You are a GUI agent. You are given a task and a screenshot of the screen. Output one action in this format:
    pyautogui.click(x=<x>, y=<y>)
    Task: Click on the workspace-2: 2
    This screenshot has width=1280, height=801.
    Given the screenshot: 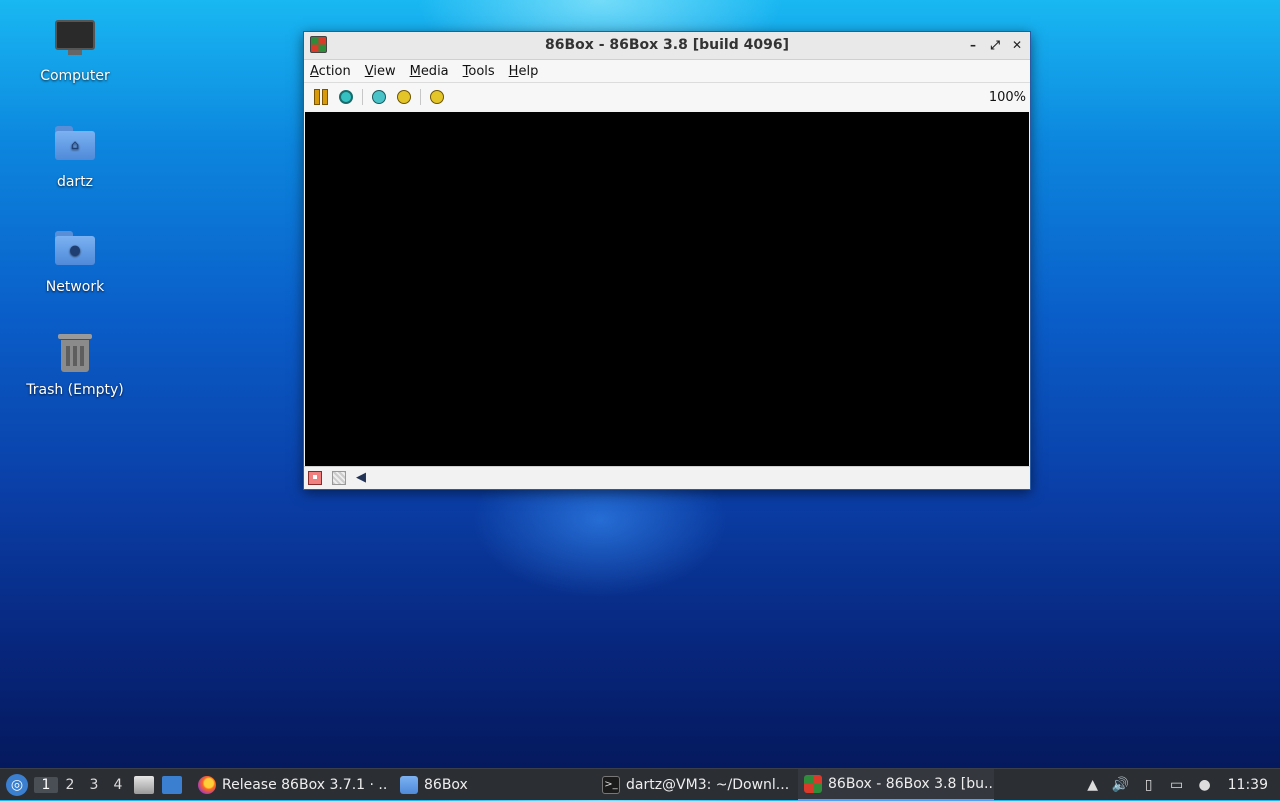 What is the action you would take?
    pyautogui.click(x=70, y=785)
    